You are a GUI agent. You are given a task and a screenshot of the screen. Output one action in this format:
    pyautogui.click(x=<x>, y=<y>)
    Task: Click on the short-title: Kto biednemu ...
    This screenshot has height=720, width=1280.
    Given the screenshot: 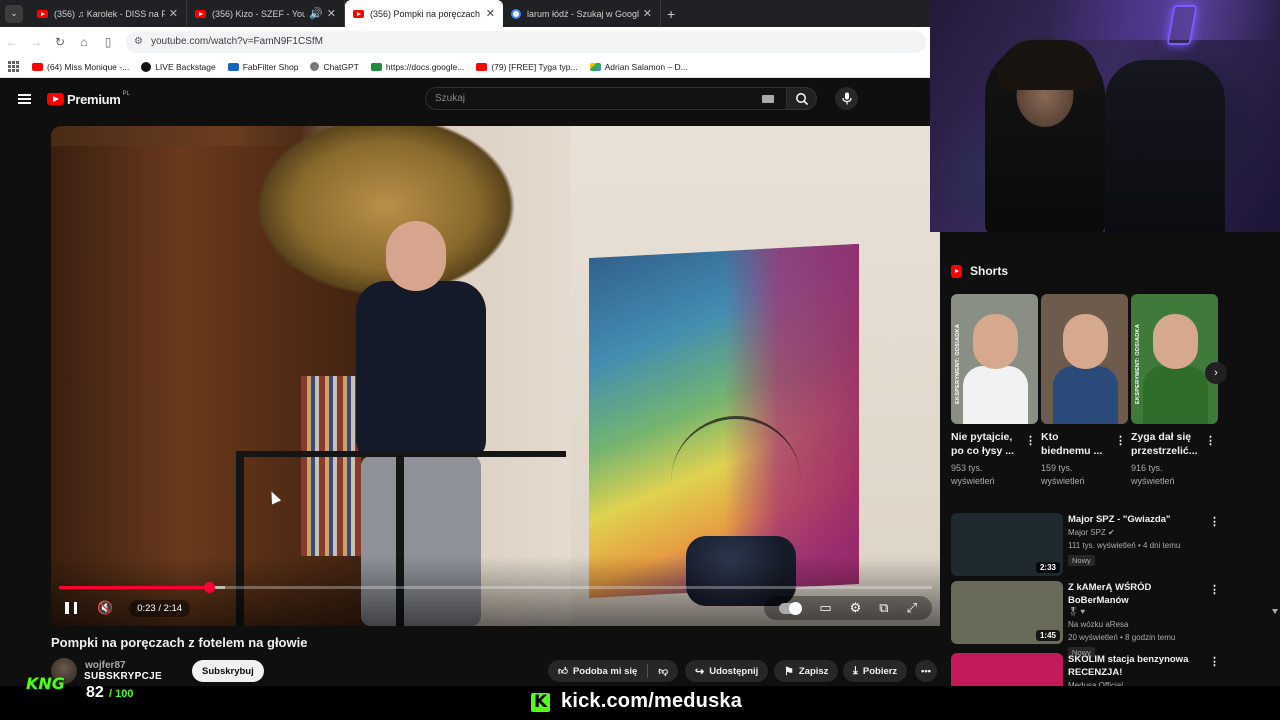 What is the action you would take?
    pyautogui.click(x=1074, y=444)
    